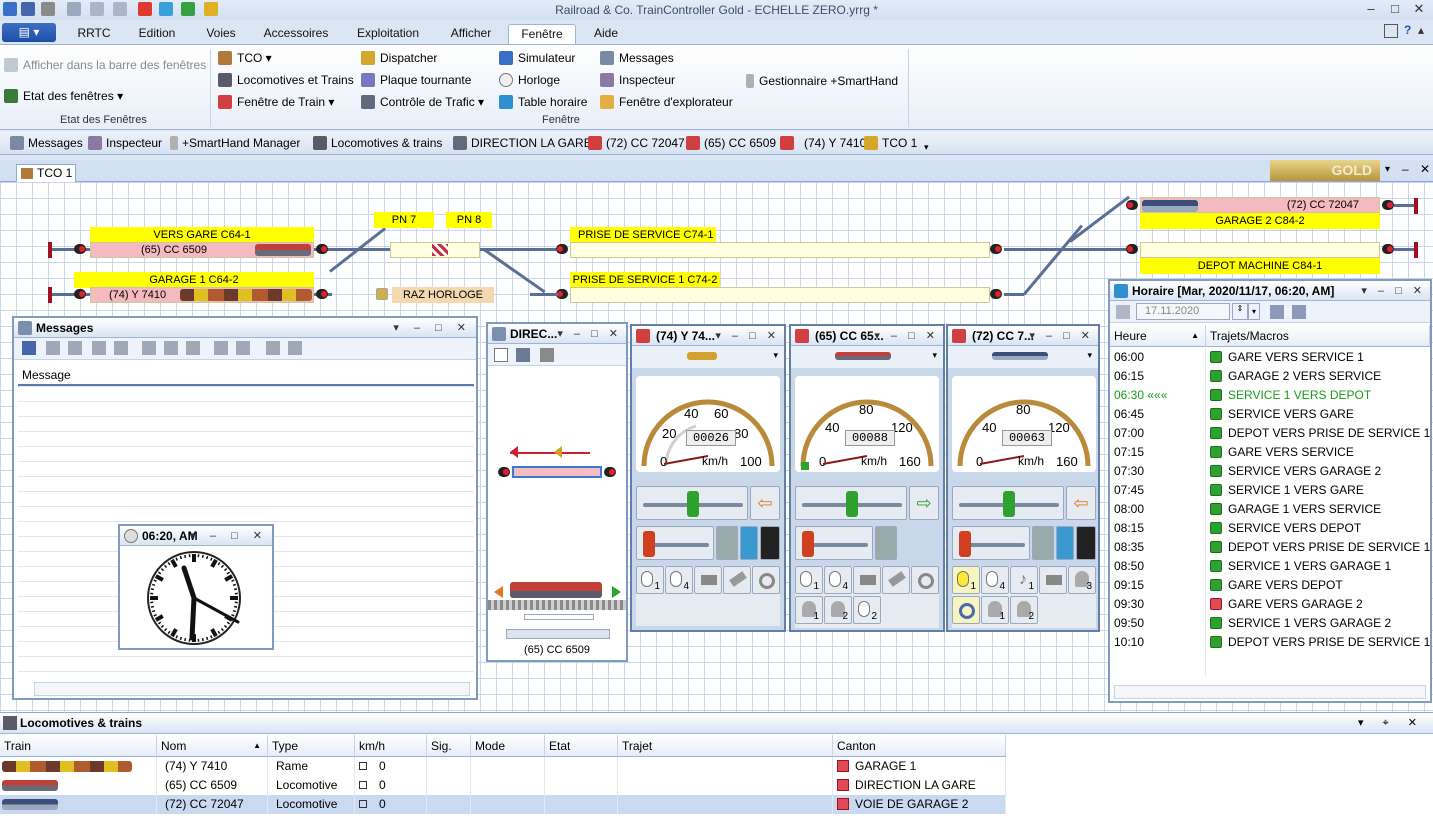  Describe the element at coordinates (1425, 169) in the screenshot. I see `tab-close-icon: ✕` at that location.